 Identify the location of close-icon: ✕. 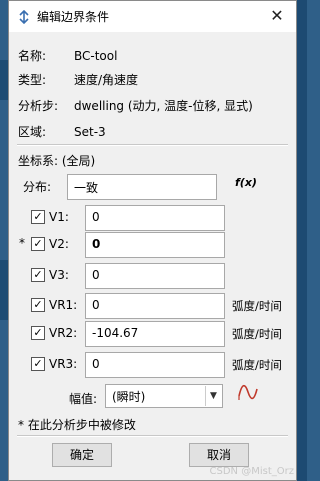
(277, 16).